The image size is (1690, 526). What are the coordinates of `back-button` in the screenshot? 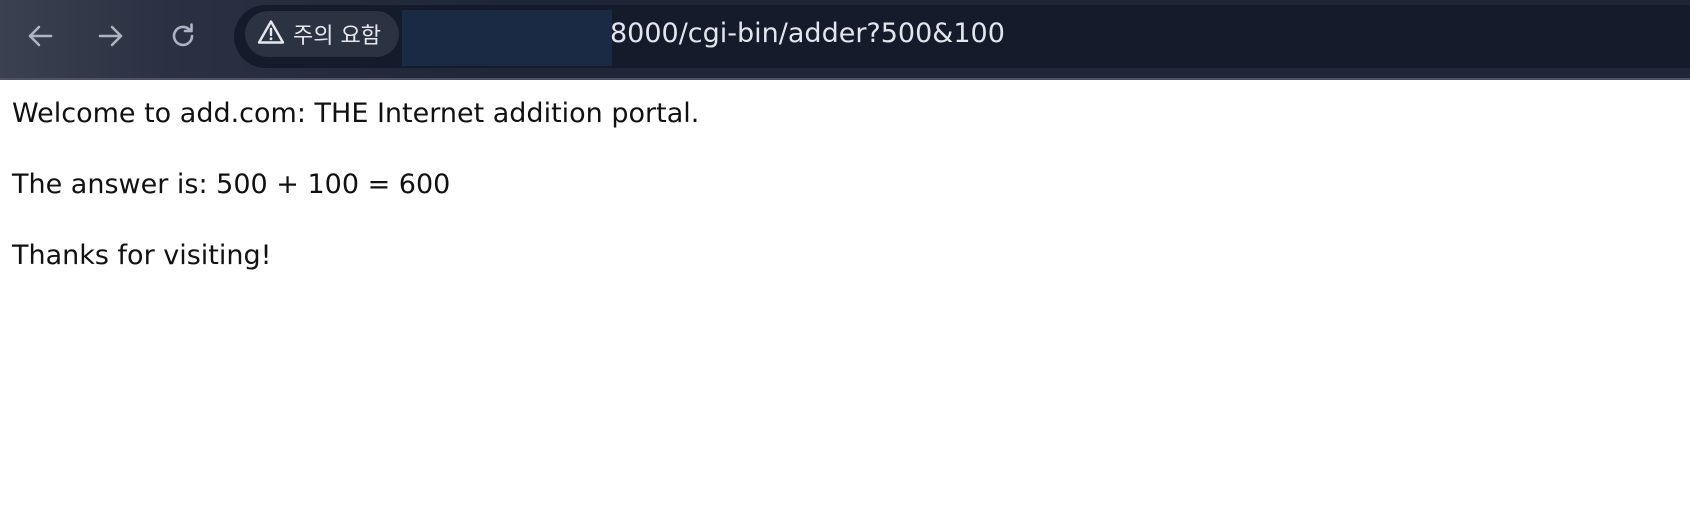 It's located at (40, 36).